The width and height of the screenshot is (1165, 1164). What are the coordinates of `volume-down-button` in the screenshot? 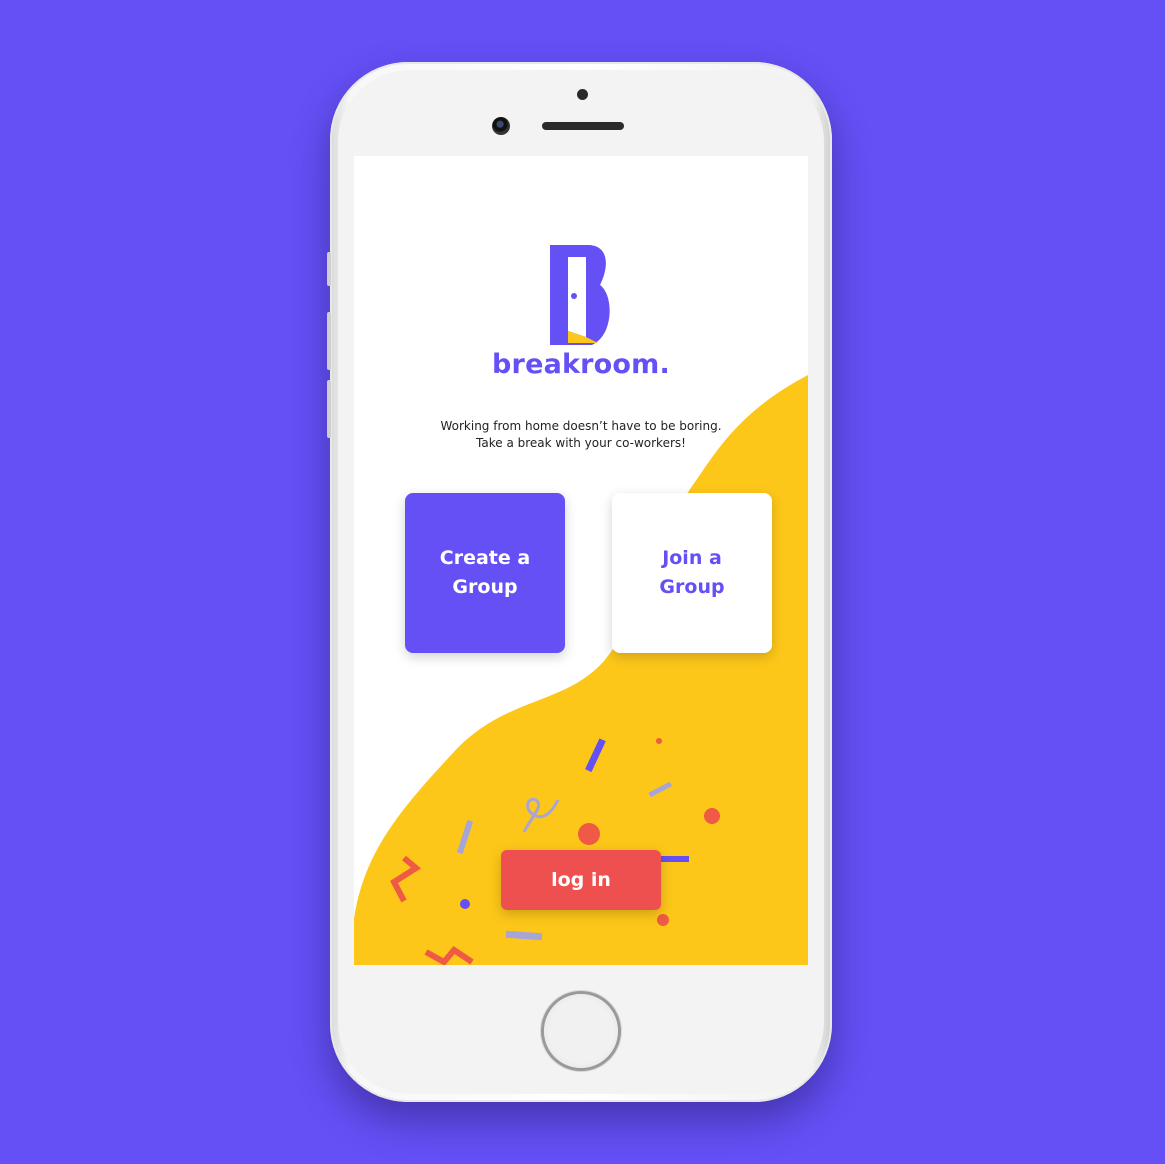 It's located at (329, 409).